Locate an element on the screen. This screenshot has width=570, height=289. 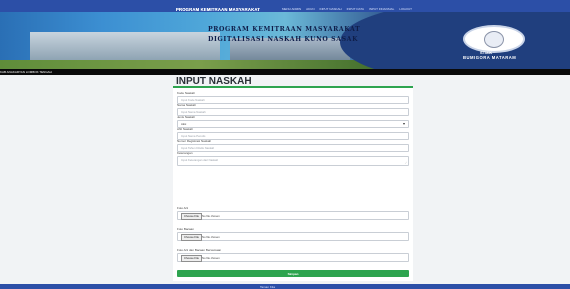
foto-gabungan-file-status: No file chosen is located at coordinates (211, 257).